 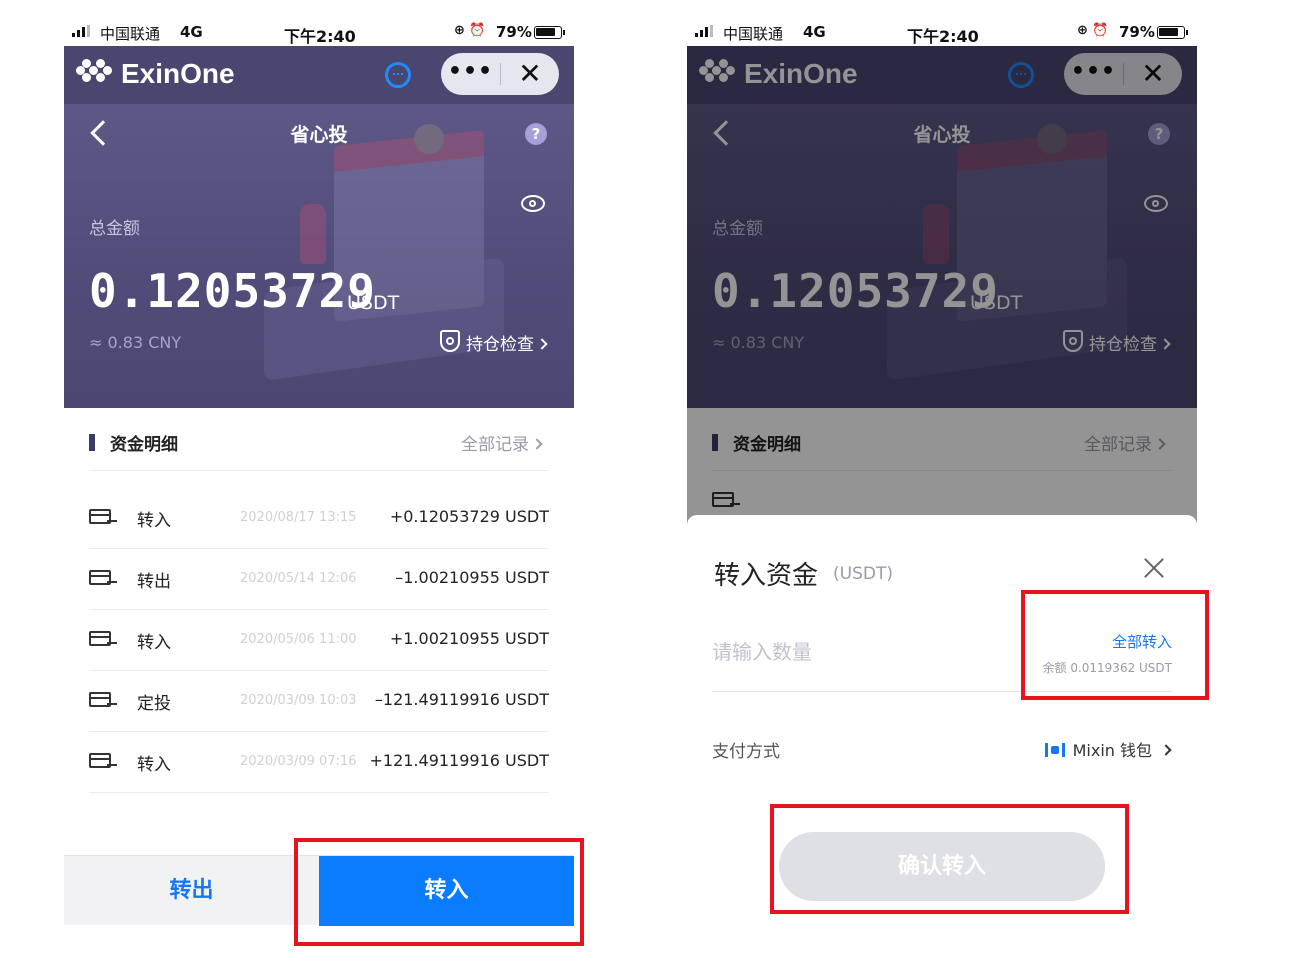 What do you see at coordinates (500, 345) in the screenshot?
I see `position-check-label: 持仓检查` at bounding box center [500, 345].